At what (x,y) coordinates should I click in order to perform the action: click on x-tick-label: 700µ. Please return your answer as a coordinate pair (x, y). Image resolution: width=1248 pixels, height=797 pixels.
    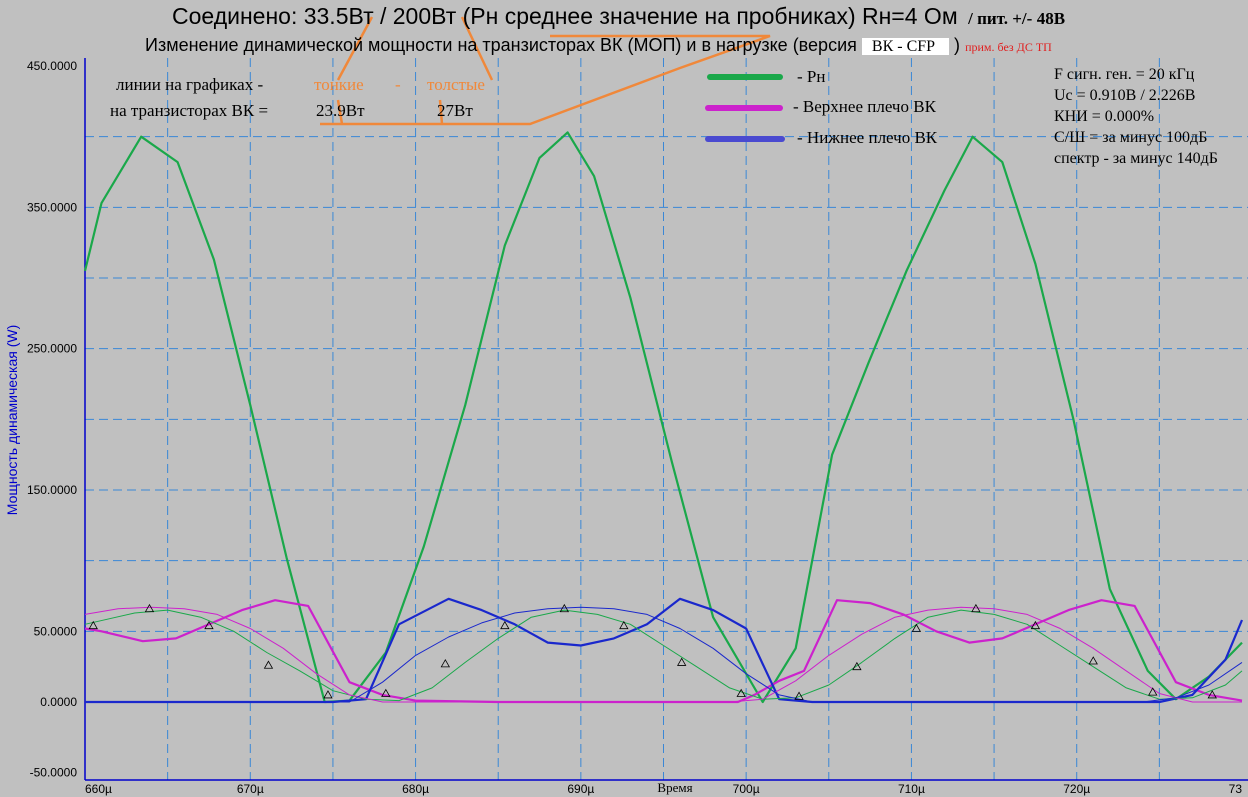
    Looking at the image, I should click on (746, 789).